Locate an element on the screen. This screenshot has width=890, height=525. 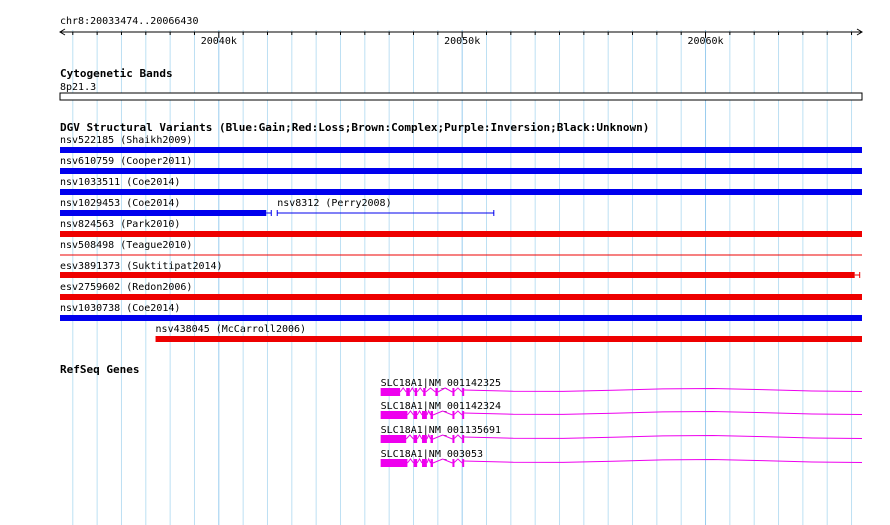
variant-label: nsv1030738 (Coe2014) is located at coordinates (120, 308).